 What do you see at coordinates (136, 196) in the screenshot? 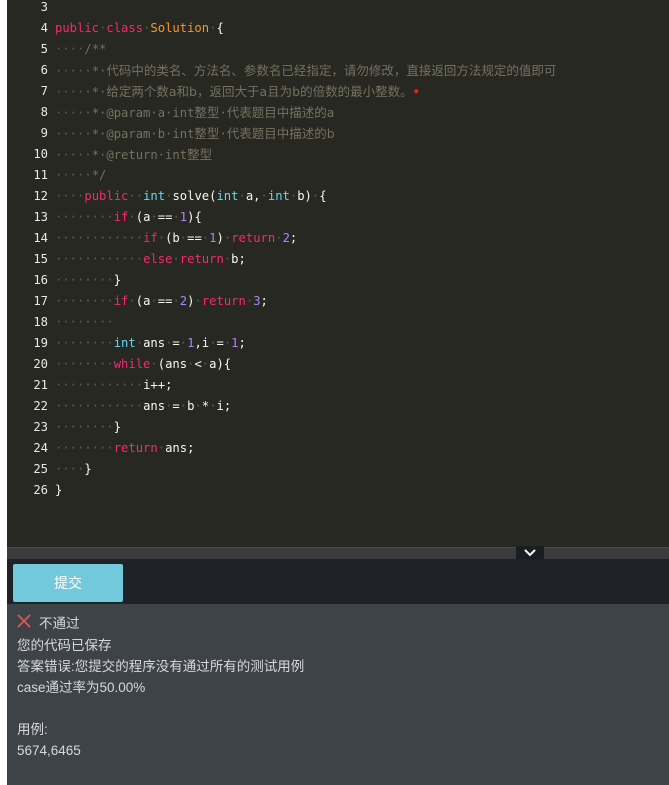
I see `code-token: ··` at bounding box center [136, 196].